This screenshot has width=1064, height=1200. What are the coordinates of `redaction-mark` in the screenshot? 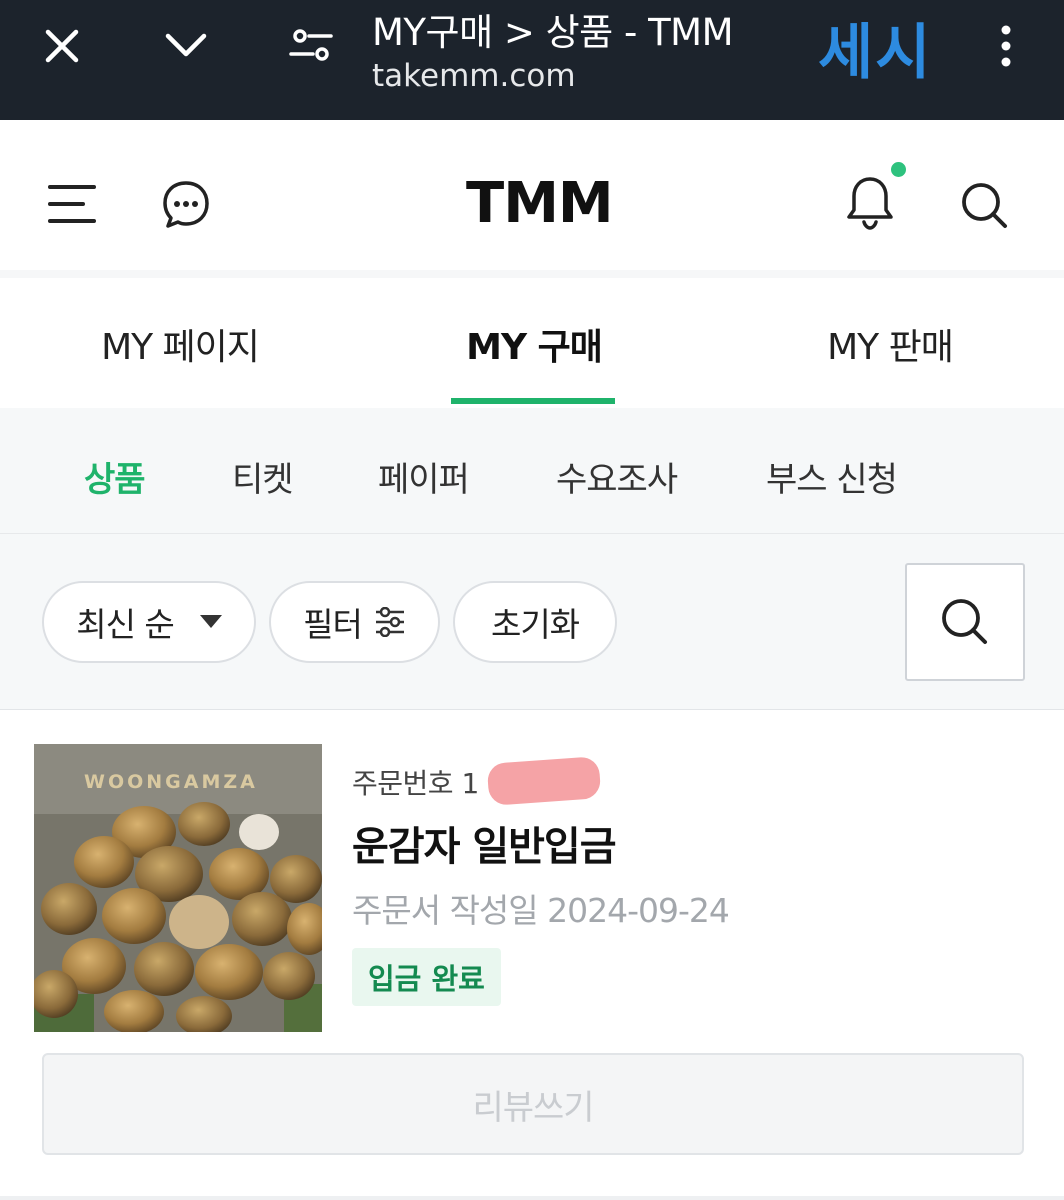 It's located at (544, 781).